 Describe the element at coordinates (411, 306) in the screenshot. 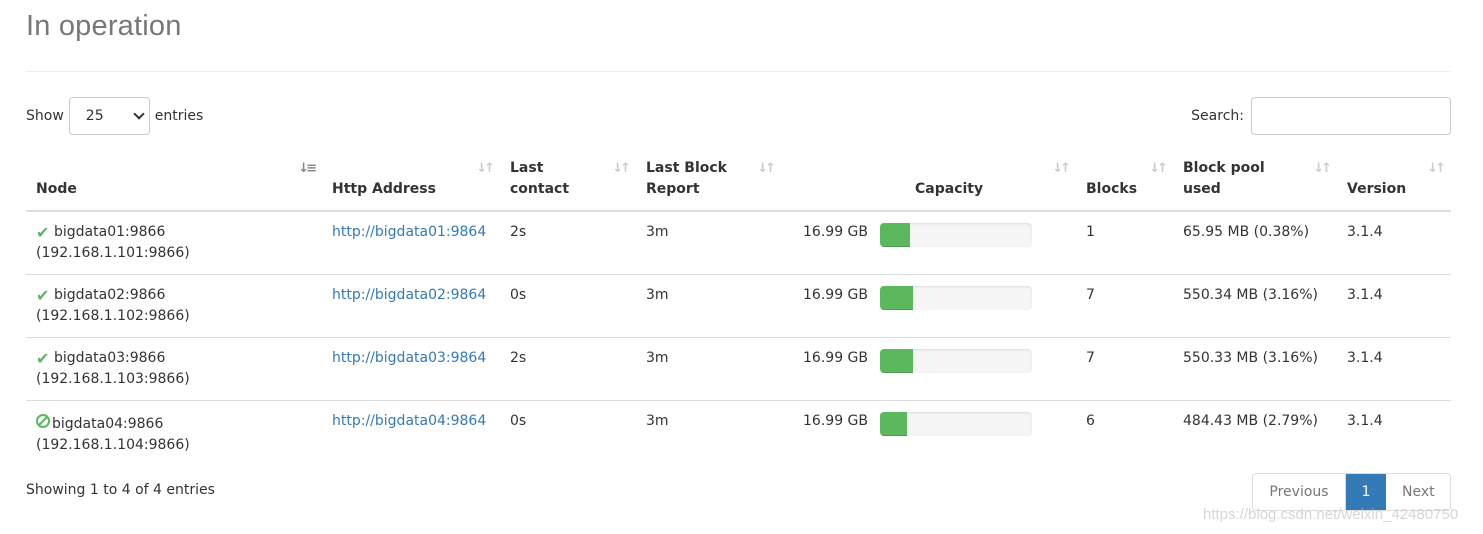

I see `http-address-cell: http://bigdata02:9864` at that location.